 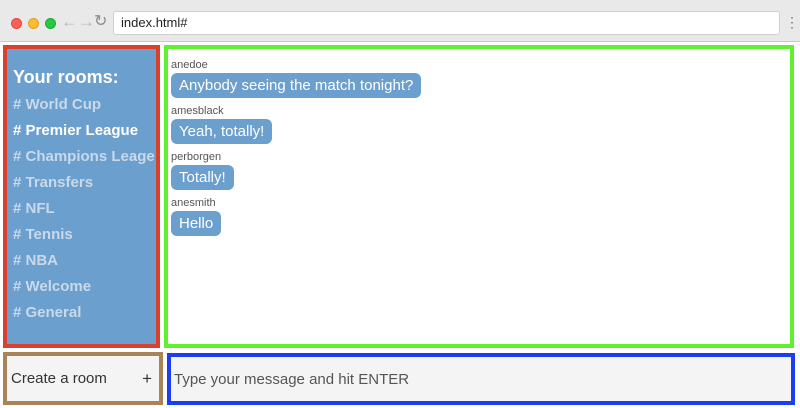 What do you see at coordinates (480, 124) in the screenshot?
I see `message-item: amesblack Yeah, totally!` at bounding box center [480, 124].